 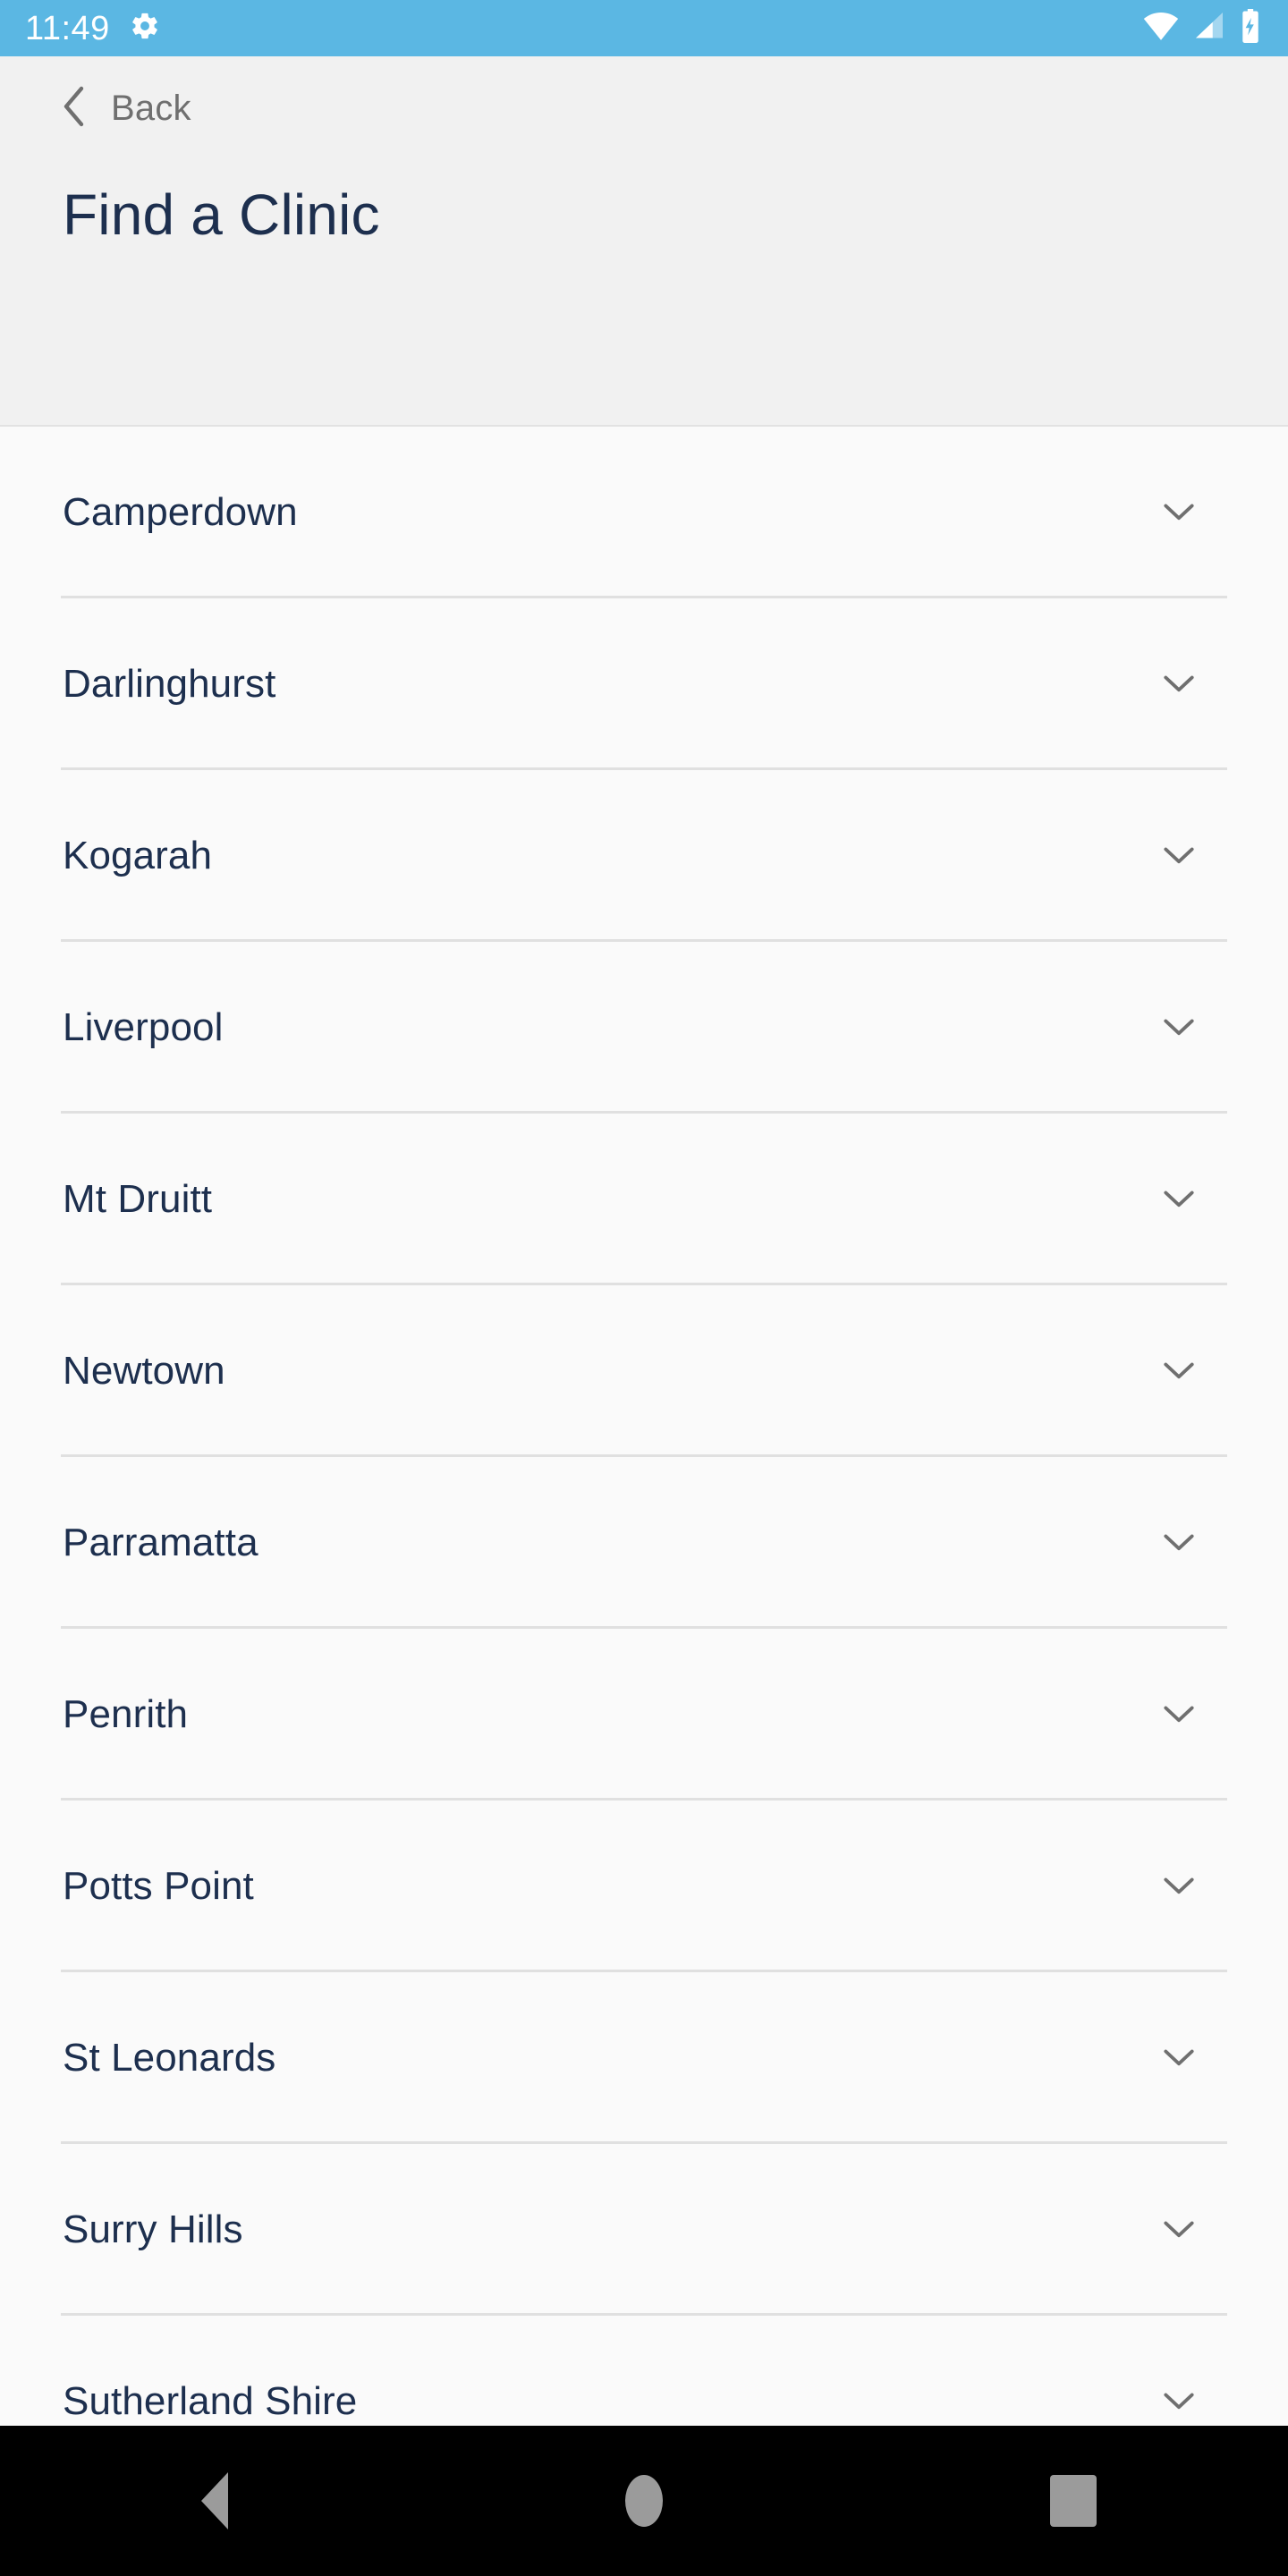 I want to click on chevron-left-icon, so click(x=74, y=108).